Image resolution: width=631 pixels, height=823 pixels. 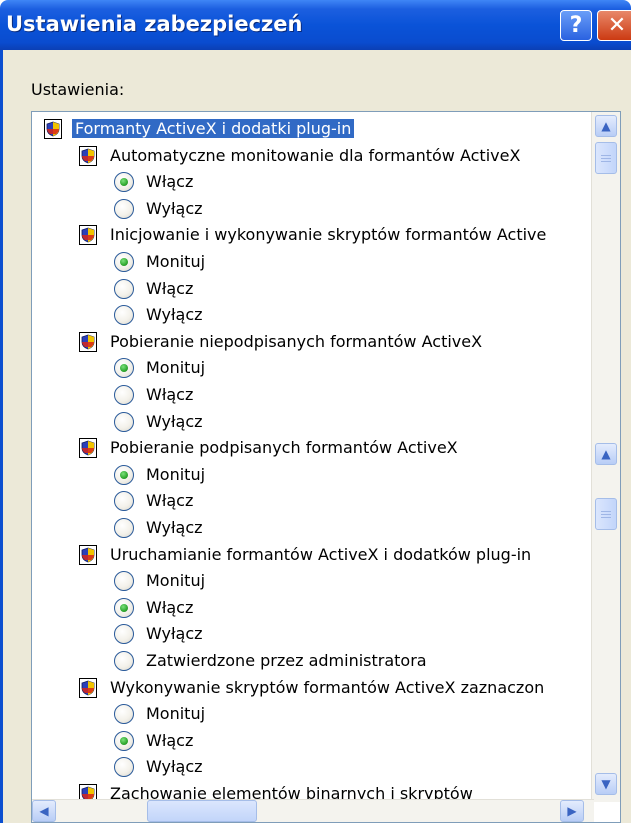 What do you see at coordinates (284, 448) in the screenshot?
I see `setting-label: Pobieranie podpisanych formantów ActiveX` at bounding box center [284, 448].